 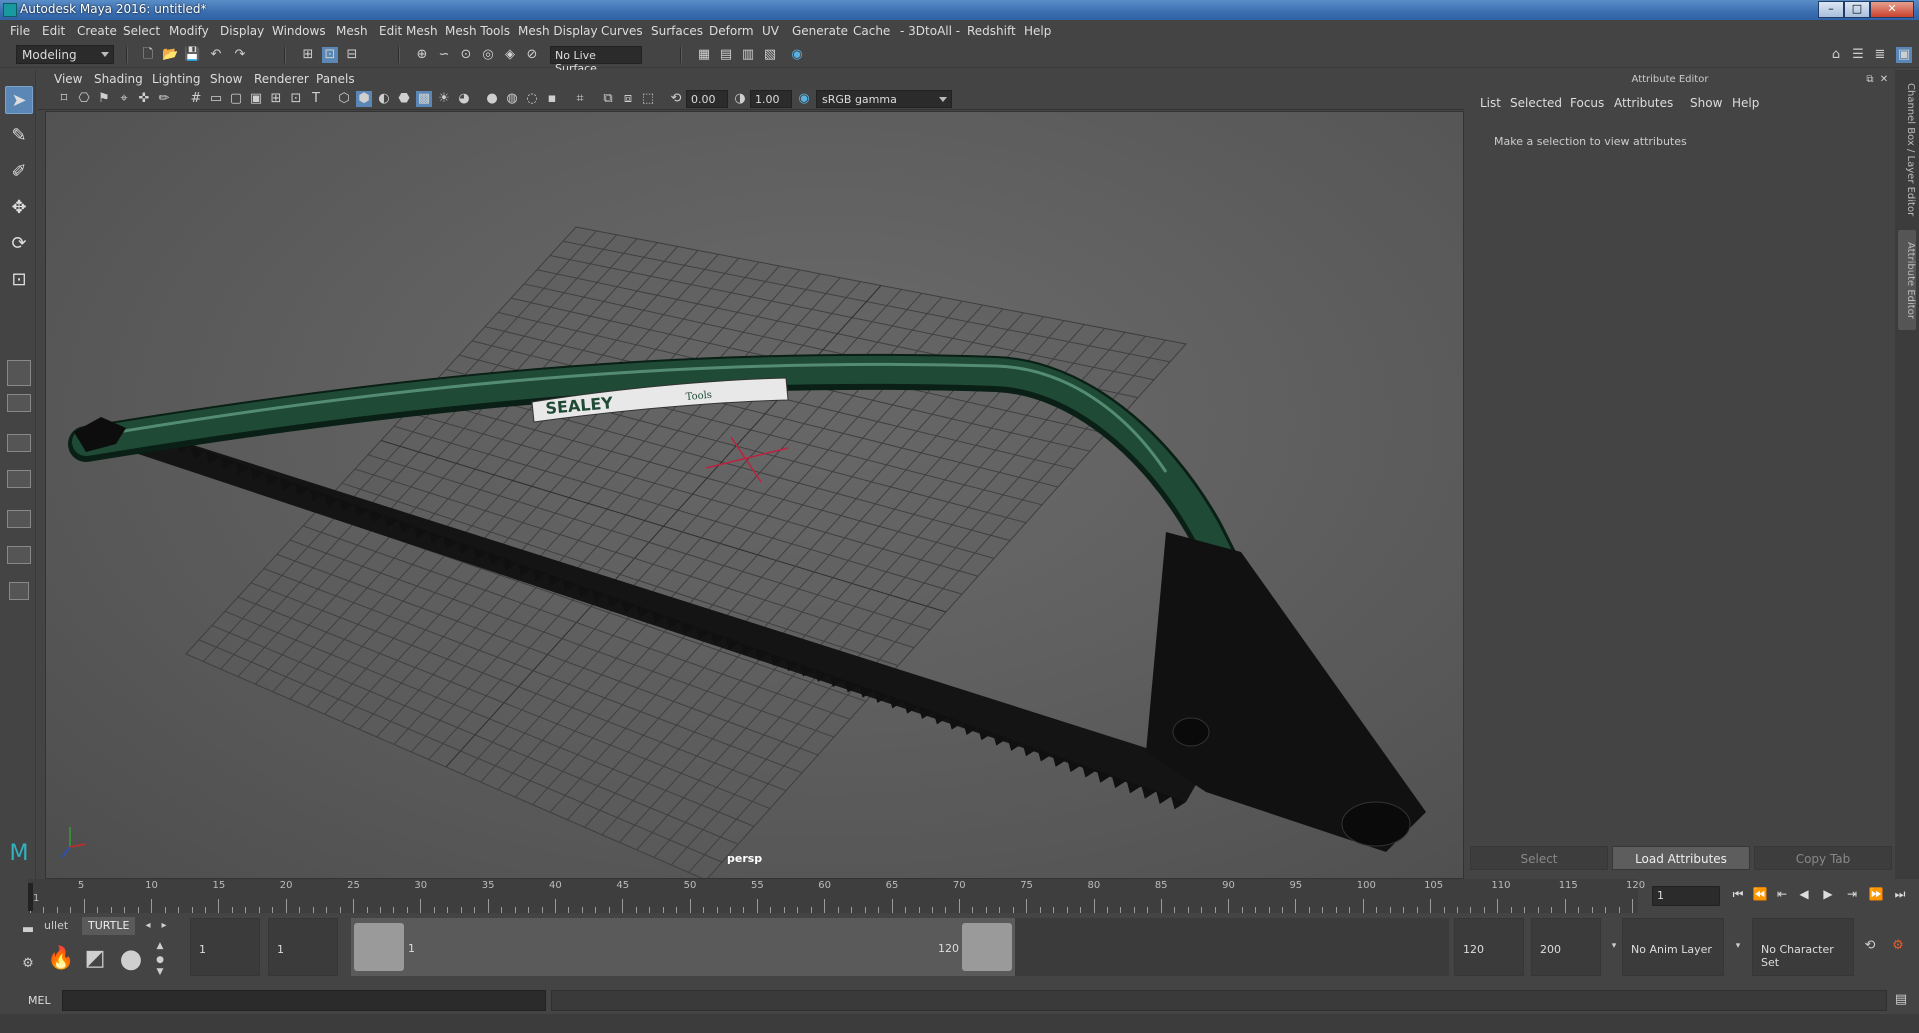 What do you see at coordinates (276, 99) in the screenshot?
I see `field-chart-icon: ⊞` at bounding box center [276, 99].